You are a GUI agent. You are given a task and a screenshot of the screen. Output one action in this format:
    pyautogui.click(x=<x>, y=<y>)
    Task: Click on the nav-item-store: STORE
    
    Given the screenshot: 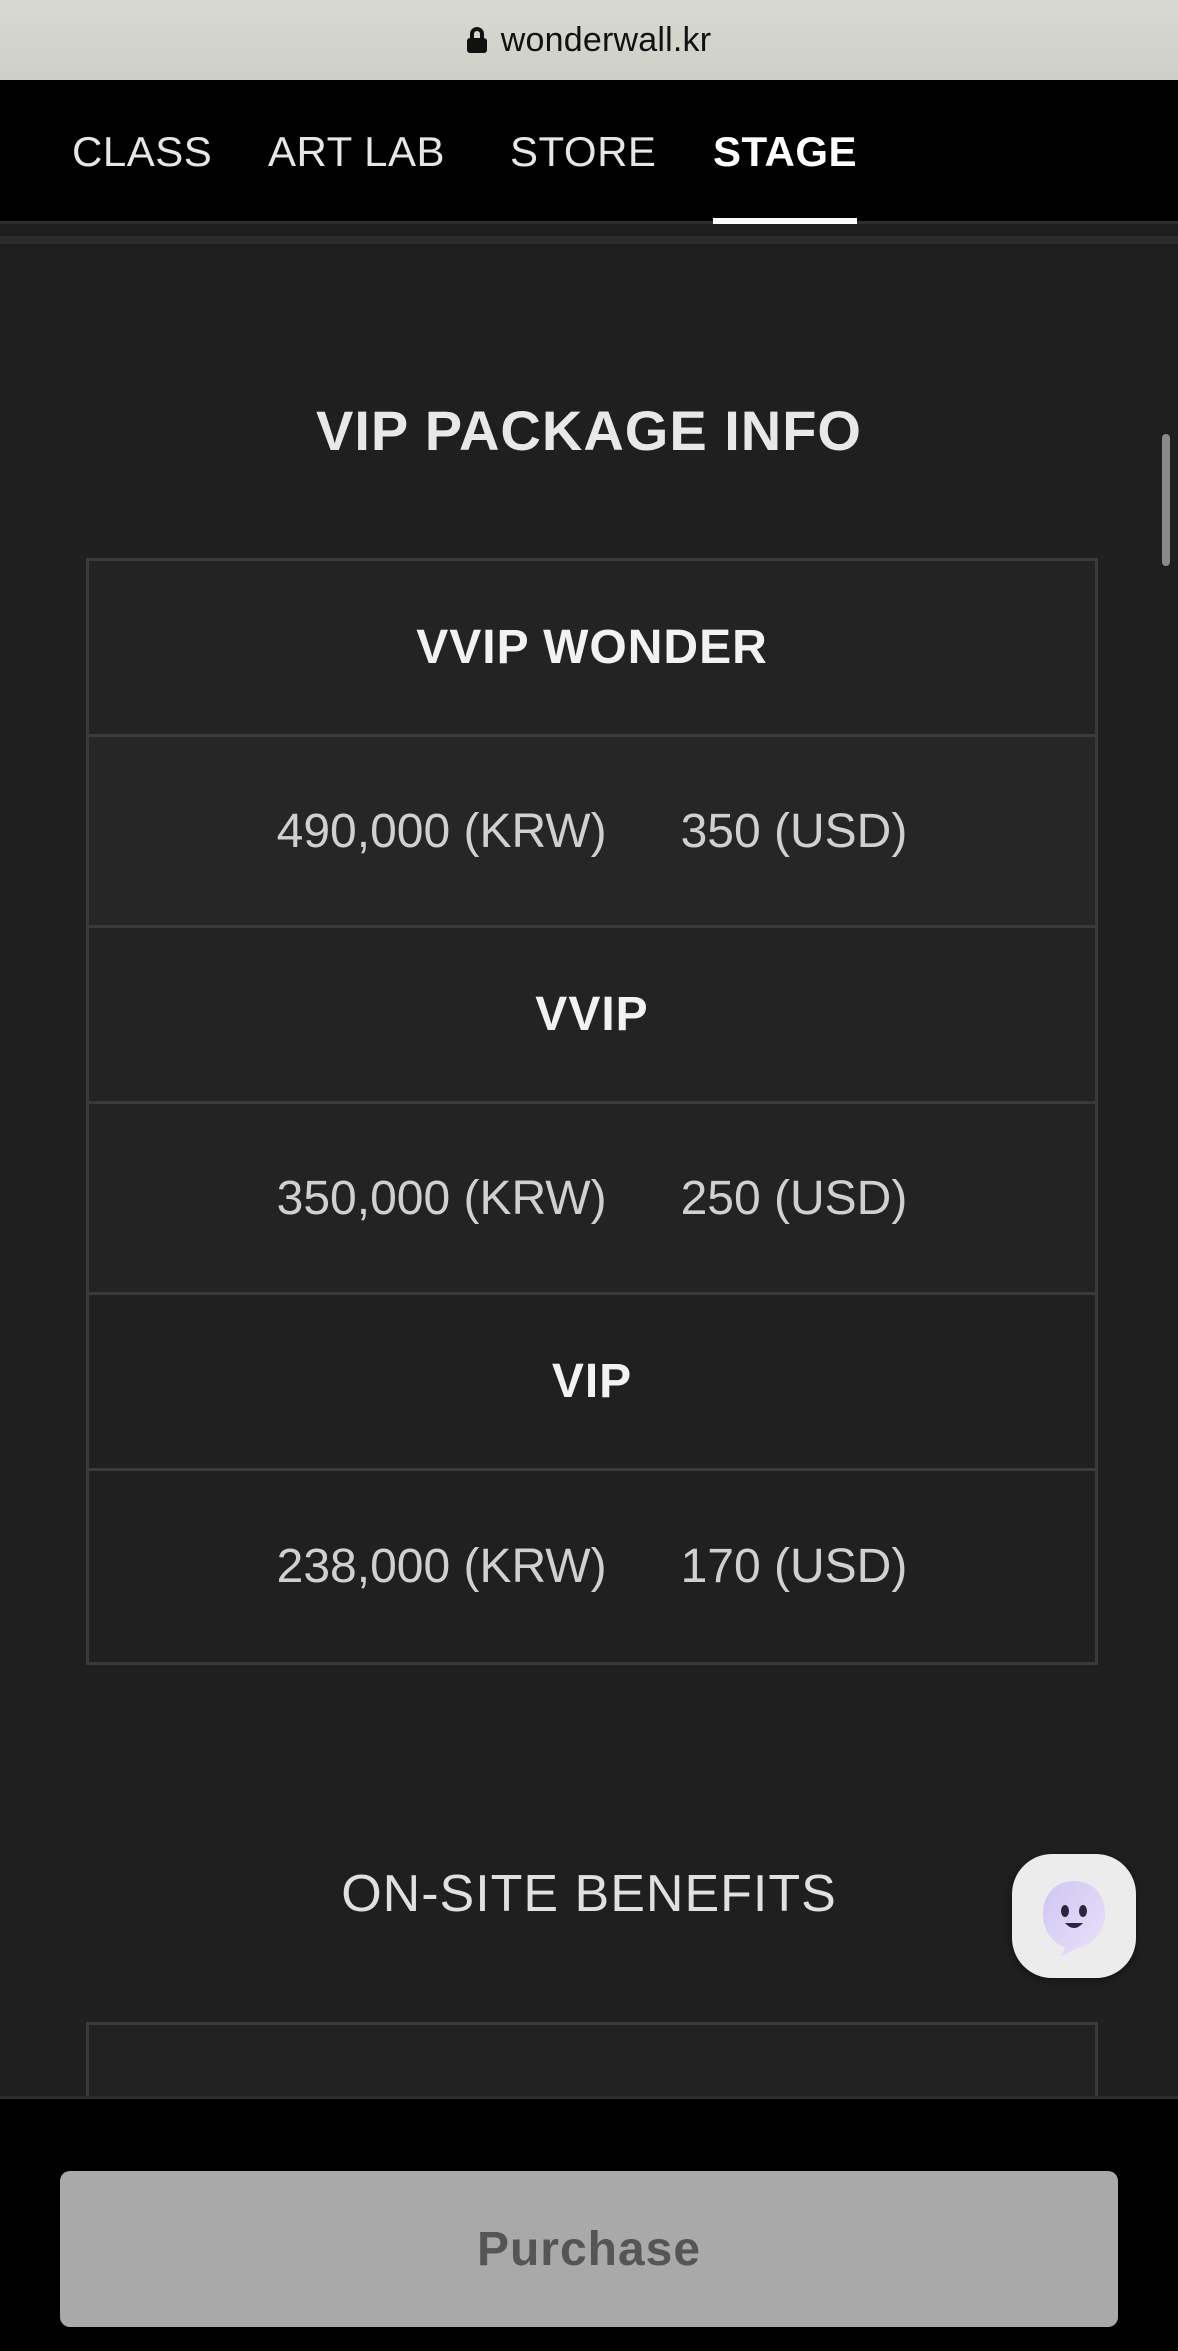 What is the action you would take?
    pyautogui.click(x=583, y=152)
    